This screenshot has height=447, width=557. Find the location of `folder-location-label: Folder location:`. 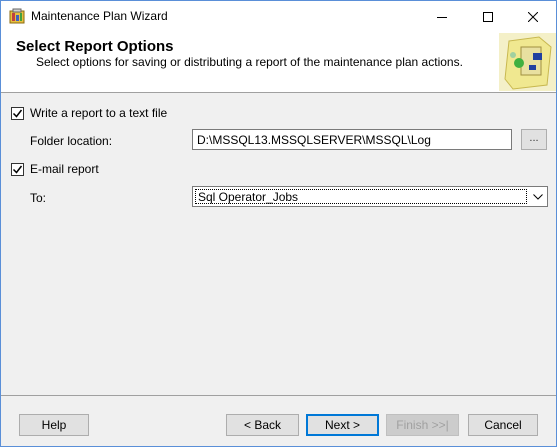

folder-location-label: Folder location: is located at coordinates (71, 141).